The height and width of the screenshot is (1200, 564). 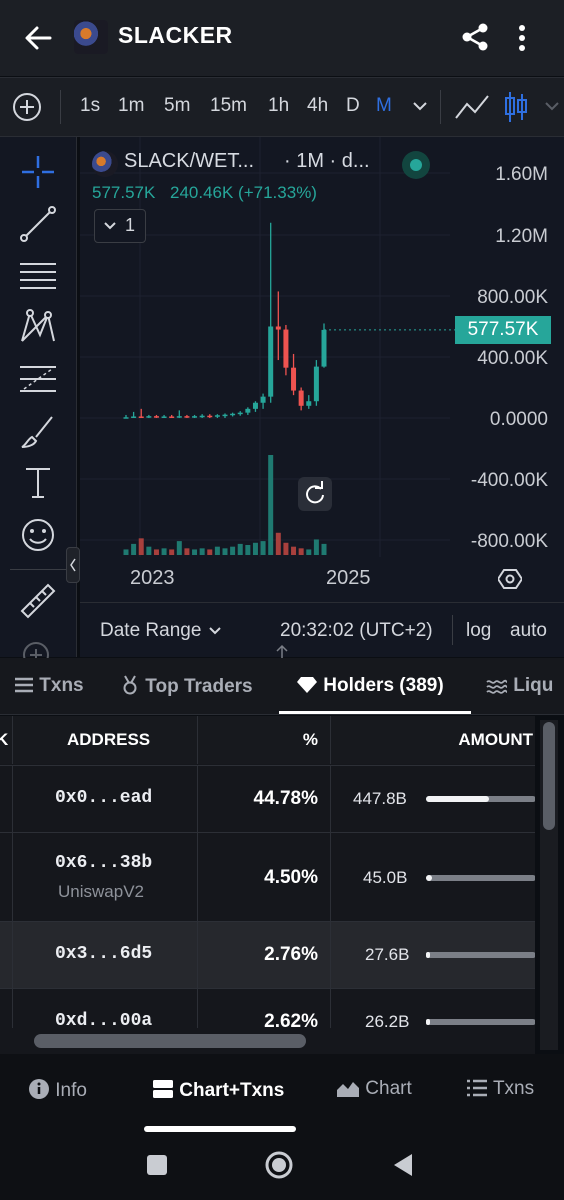 What do you see at coordinates (124, 192) in the screenshot?
I see `last-price: 577.57K` at bounding box center [124, 192].